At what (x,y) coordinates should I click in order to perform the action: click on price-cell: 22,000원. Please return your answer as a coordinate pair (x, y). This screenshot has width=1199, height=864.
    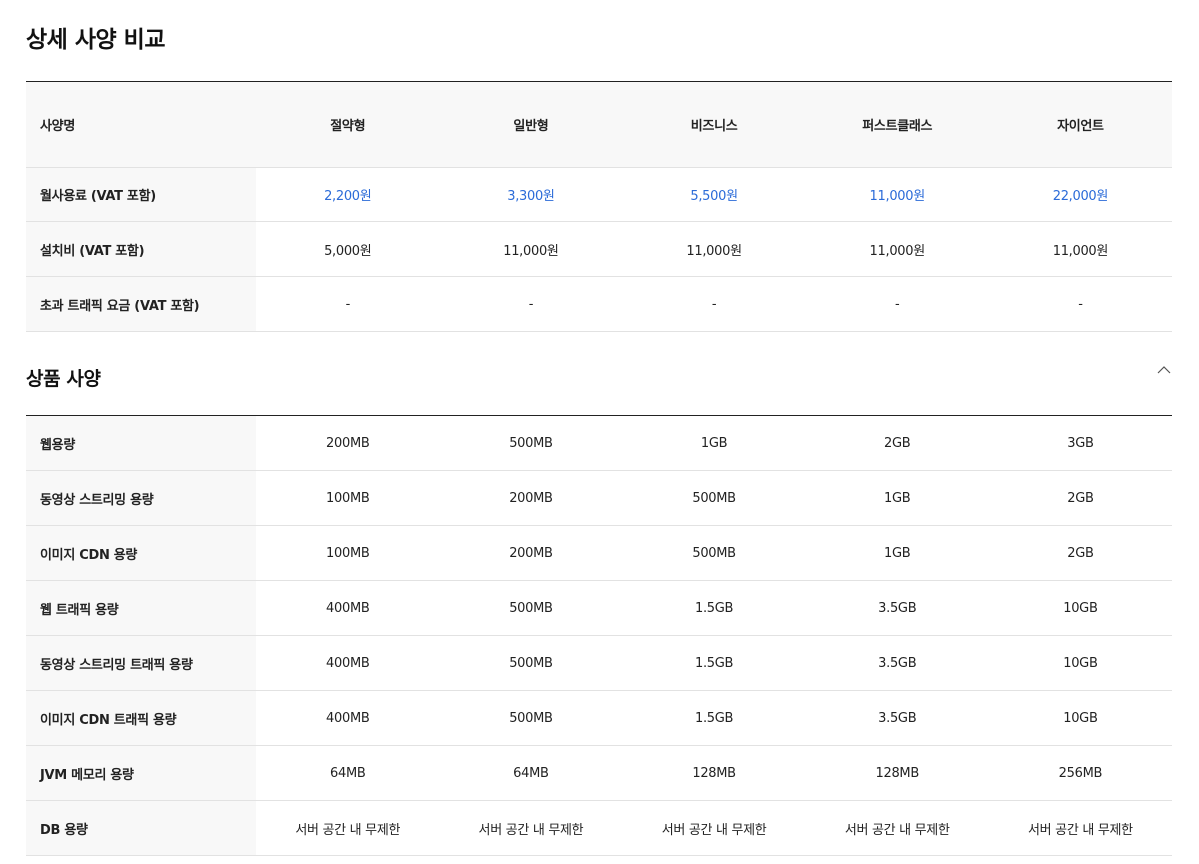
    Looking at the image, I should click on (1080, 194).